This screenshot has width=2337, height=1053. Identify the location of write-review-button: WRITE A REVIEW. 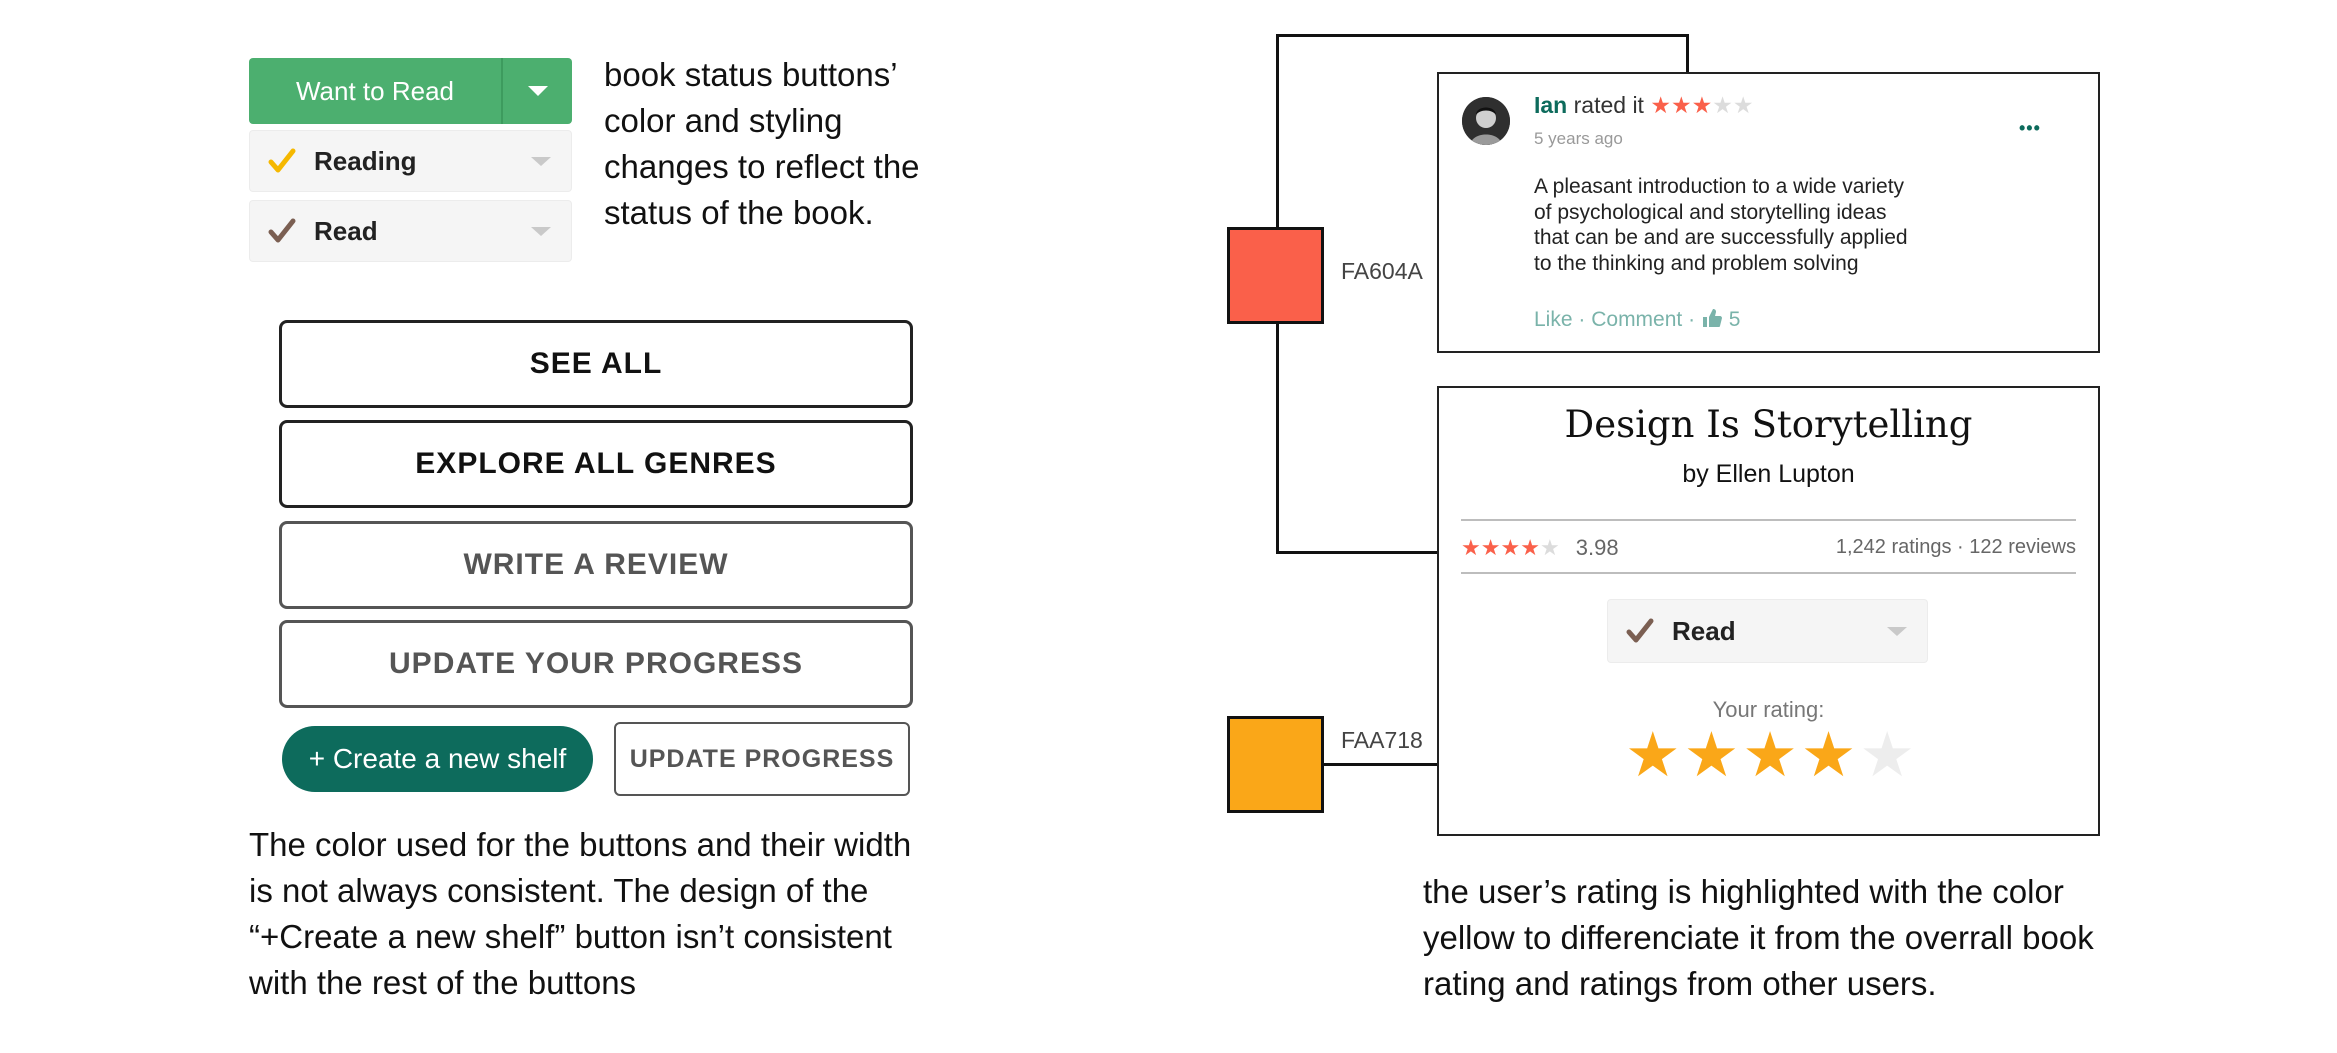
(596, 565).